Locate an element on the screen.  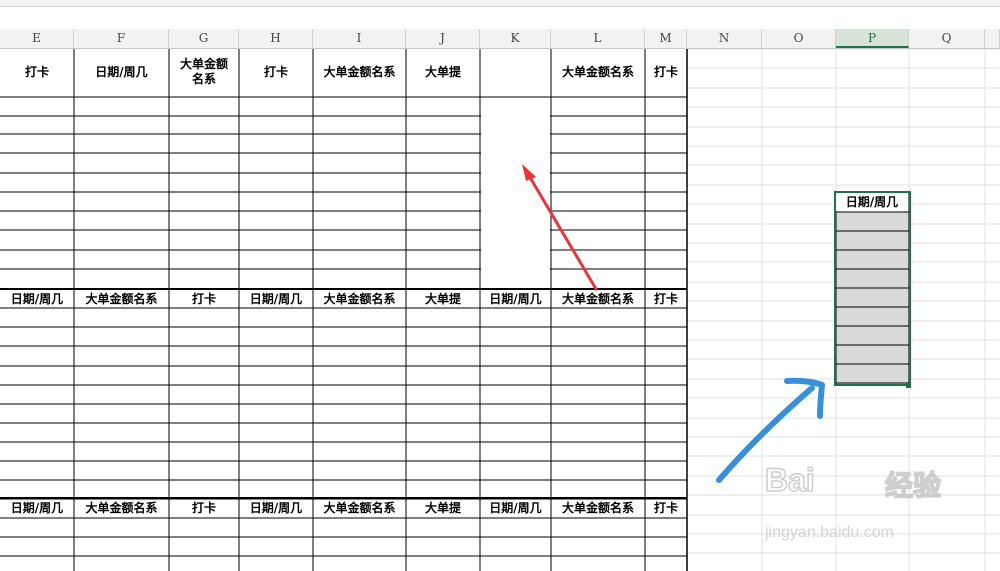
column-header-partial is located at coordinates (992, 38).